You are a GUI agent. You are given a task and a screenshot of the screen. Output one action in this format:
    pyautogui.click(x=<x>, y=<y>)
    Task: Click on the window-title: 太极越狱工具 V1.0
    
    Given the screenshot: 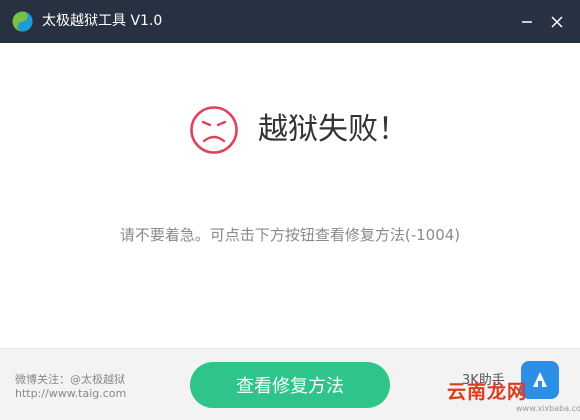 What is the action you would take?
    pyautogui.click(x=102, y=21)
    